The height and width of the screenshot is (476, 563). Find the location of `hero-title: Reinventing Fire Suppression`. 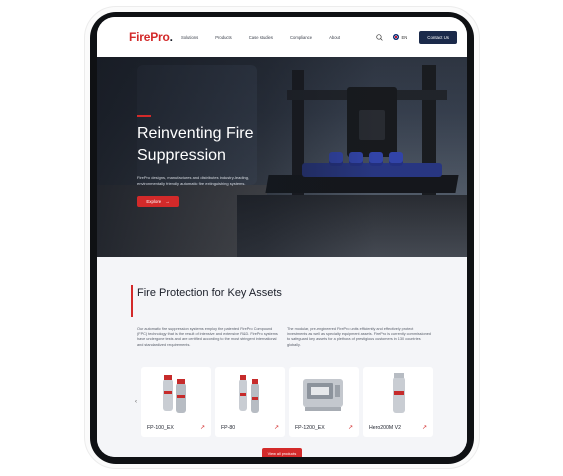

hero-title: Reinventing Fire Suppression is located at coordinates (195, 144).